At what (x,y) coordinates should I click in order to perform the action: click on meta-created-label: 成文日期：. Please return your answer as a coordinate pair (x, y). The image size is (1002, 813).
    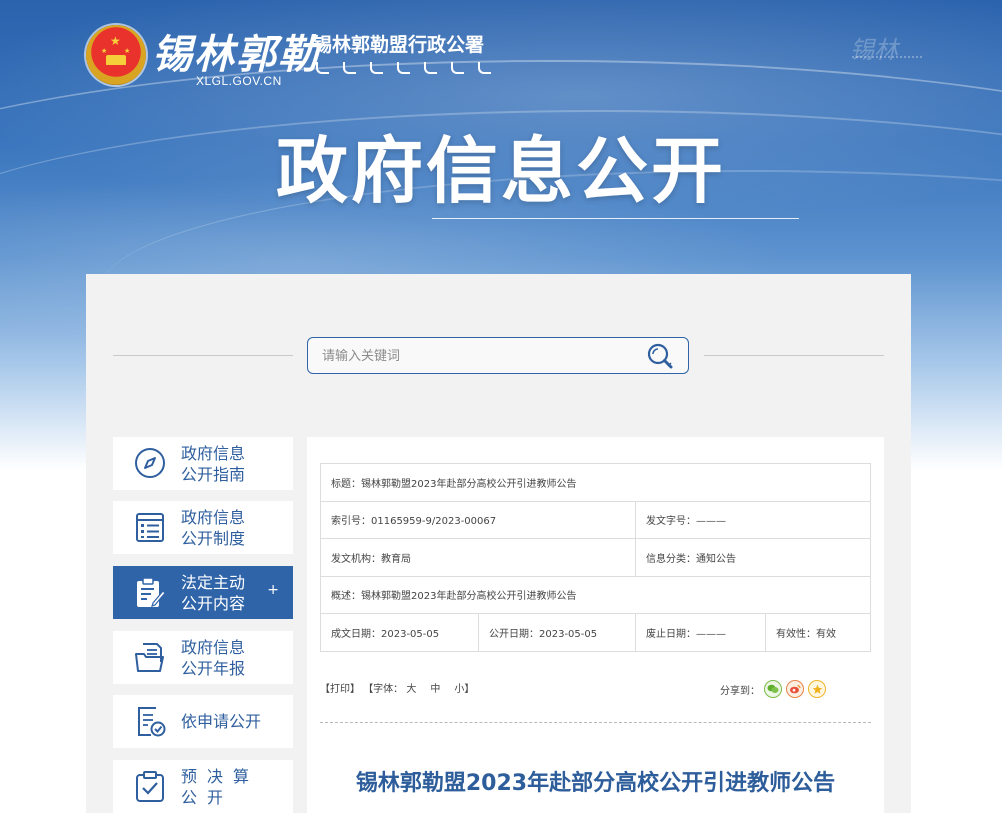
    Looking at the image, I should click on (356, 634).